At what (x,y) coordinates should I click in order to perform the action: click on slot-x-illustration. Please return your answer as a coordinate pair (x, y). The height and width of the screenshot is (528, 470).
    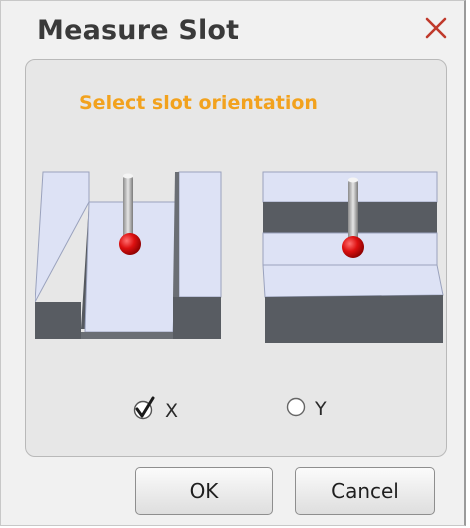
    Looking at the image, I should click on (129, 257).